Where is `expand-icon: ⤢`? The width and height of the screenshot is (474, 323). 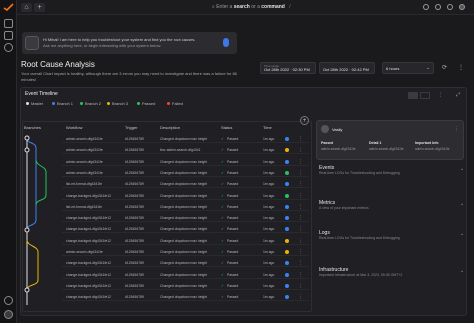
expand-icon: ⤢ is located at coordinates (458, 95).